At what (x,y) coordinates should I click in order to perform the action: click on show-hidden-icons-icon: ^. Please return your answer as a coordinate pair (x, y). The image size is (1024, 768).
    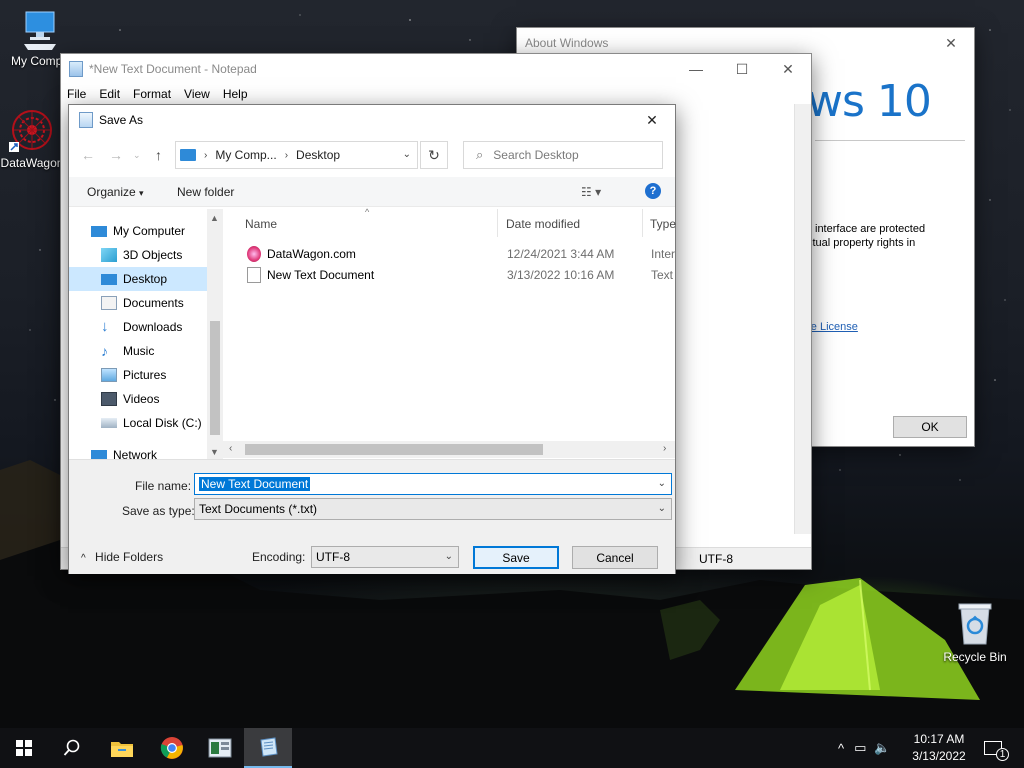
    Looking at the image, I should click on (841, 748).